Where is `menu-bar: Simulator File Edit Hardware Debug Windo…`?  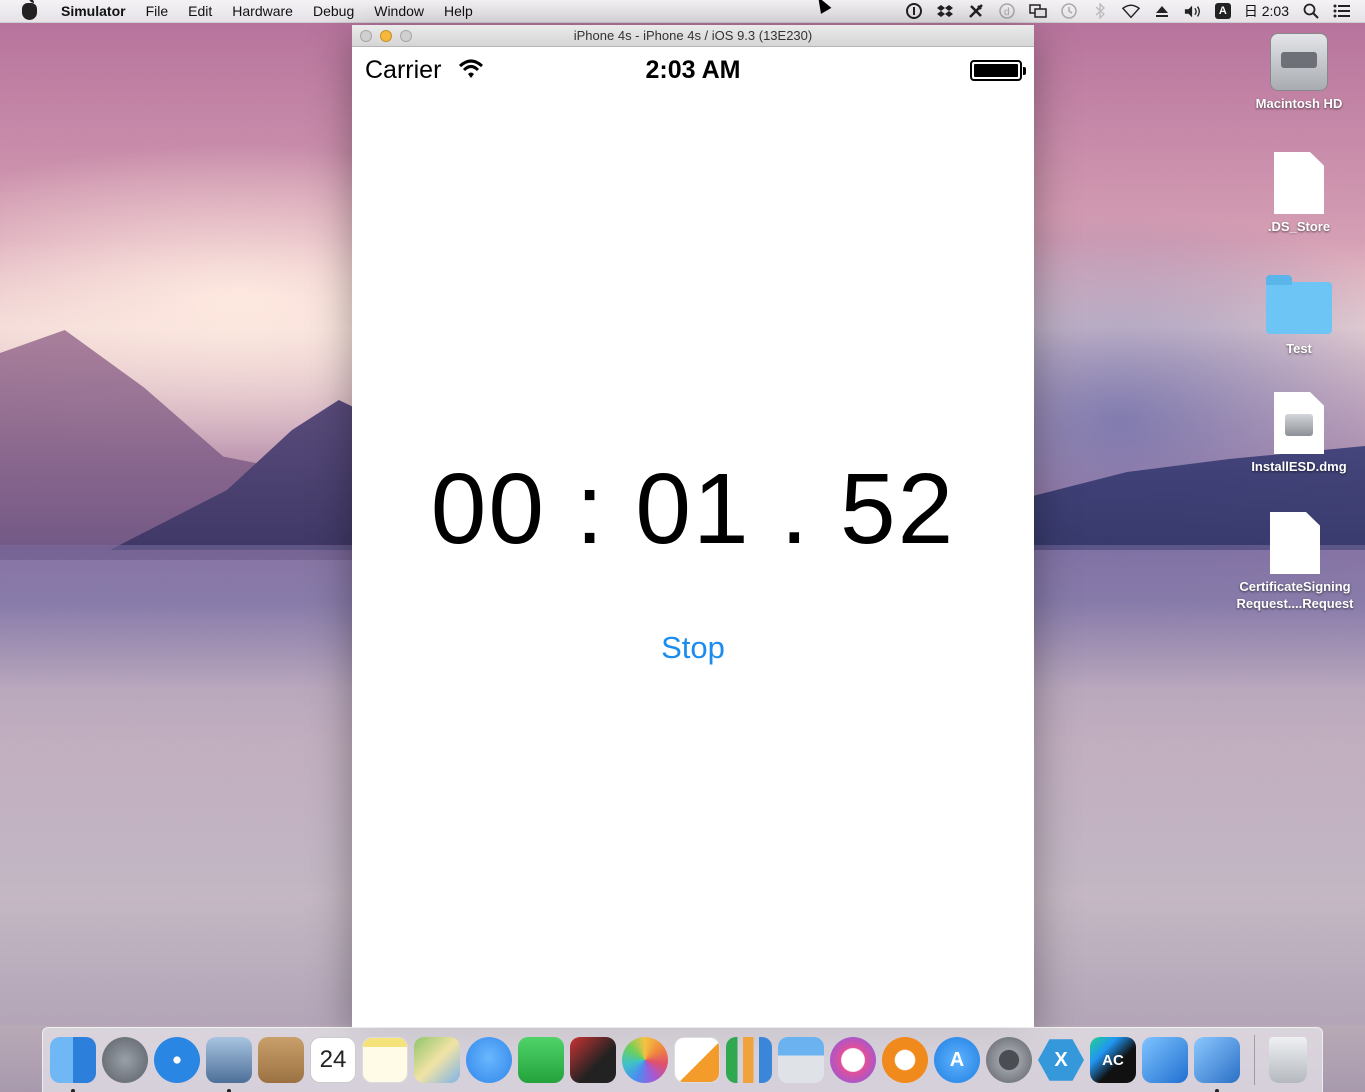 menu-bar: Simulator File Edit Hardware Debug Windo… is located at coordinates (682, 11).